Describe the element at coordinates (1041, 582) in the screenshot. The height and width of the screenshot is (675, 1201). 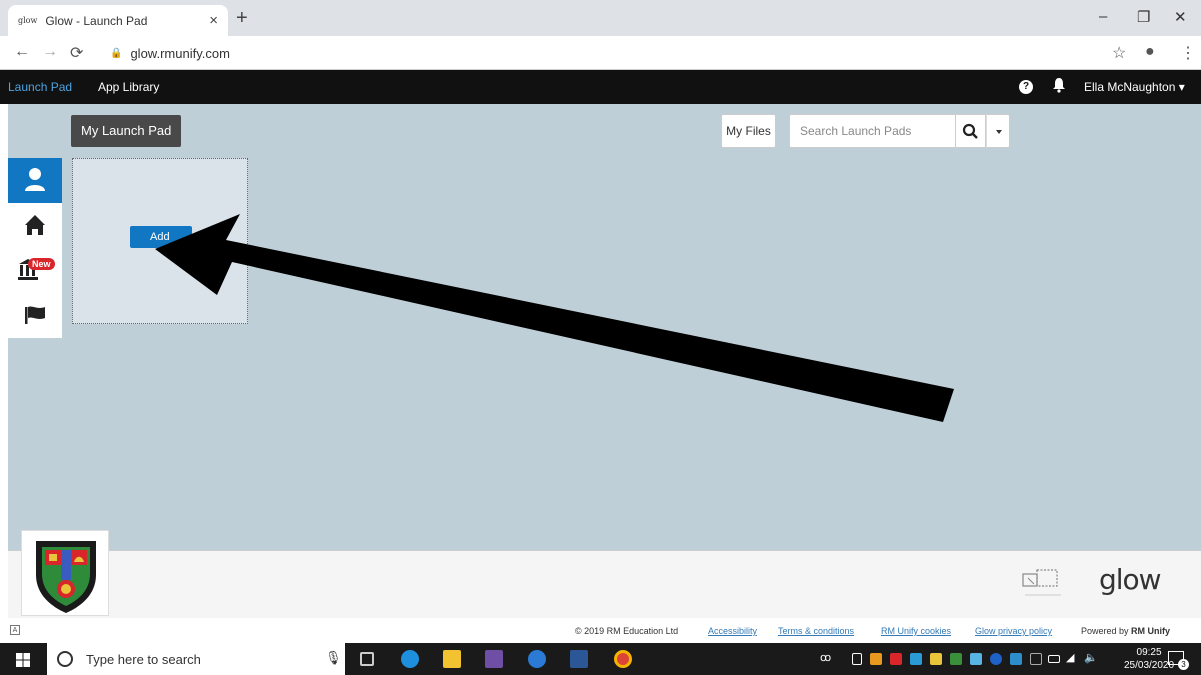
I see `screen-display-icon` at that location.